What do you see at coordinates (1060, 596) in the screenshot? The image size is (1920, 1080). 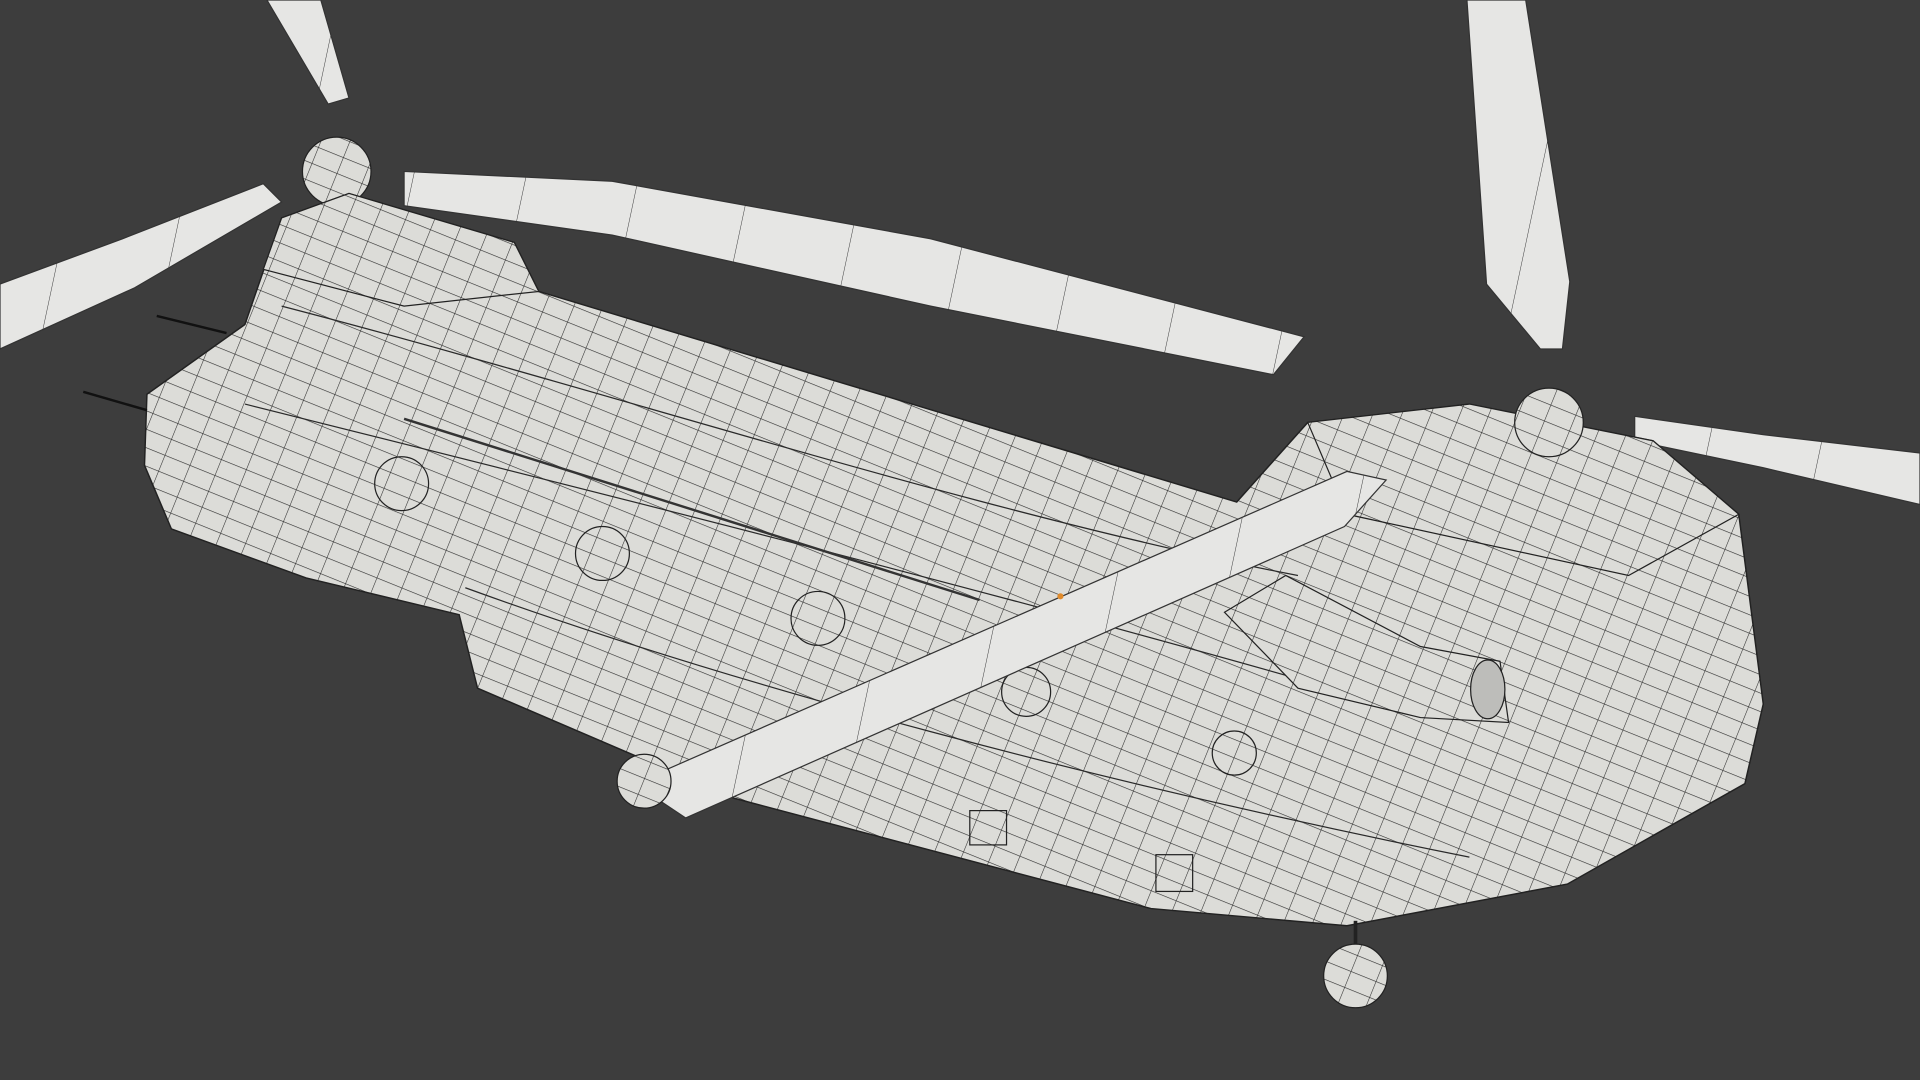 I see `object-origin-icon` at bounding box center [1060, 596].